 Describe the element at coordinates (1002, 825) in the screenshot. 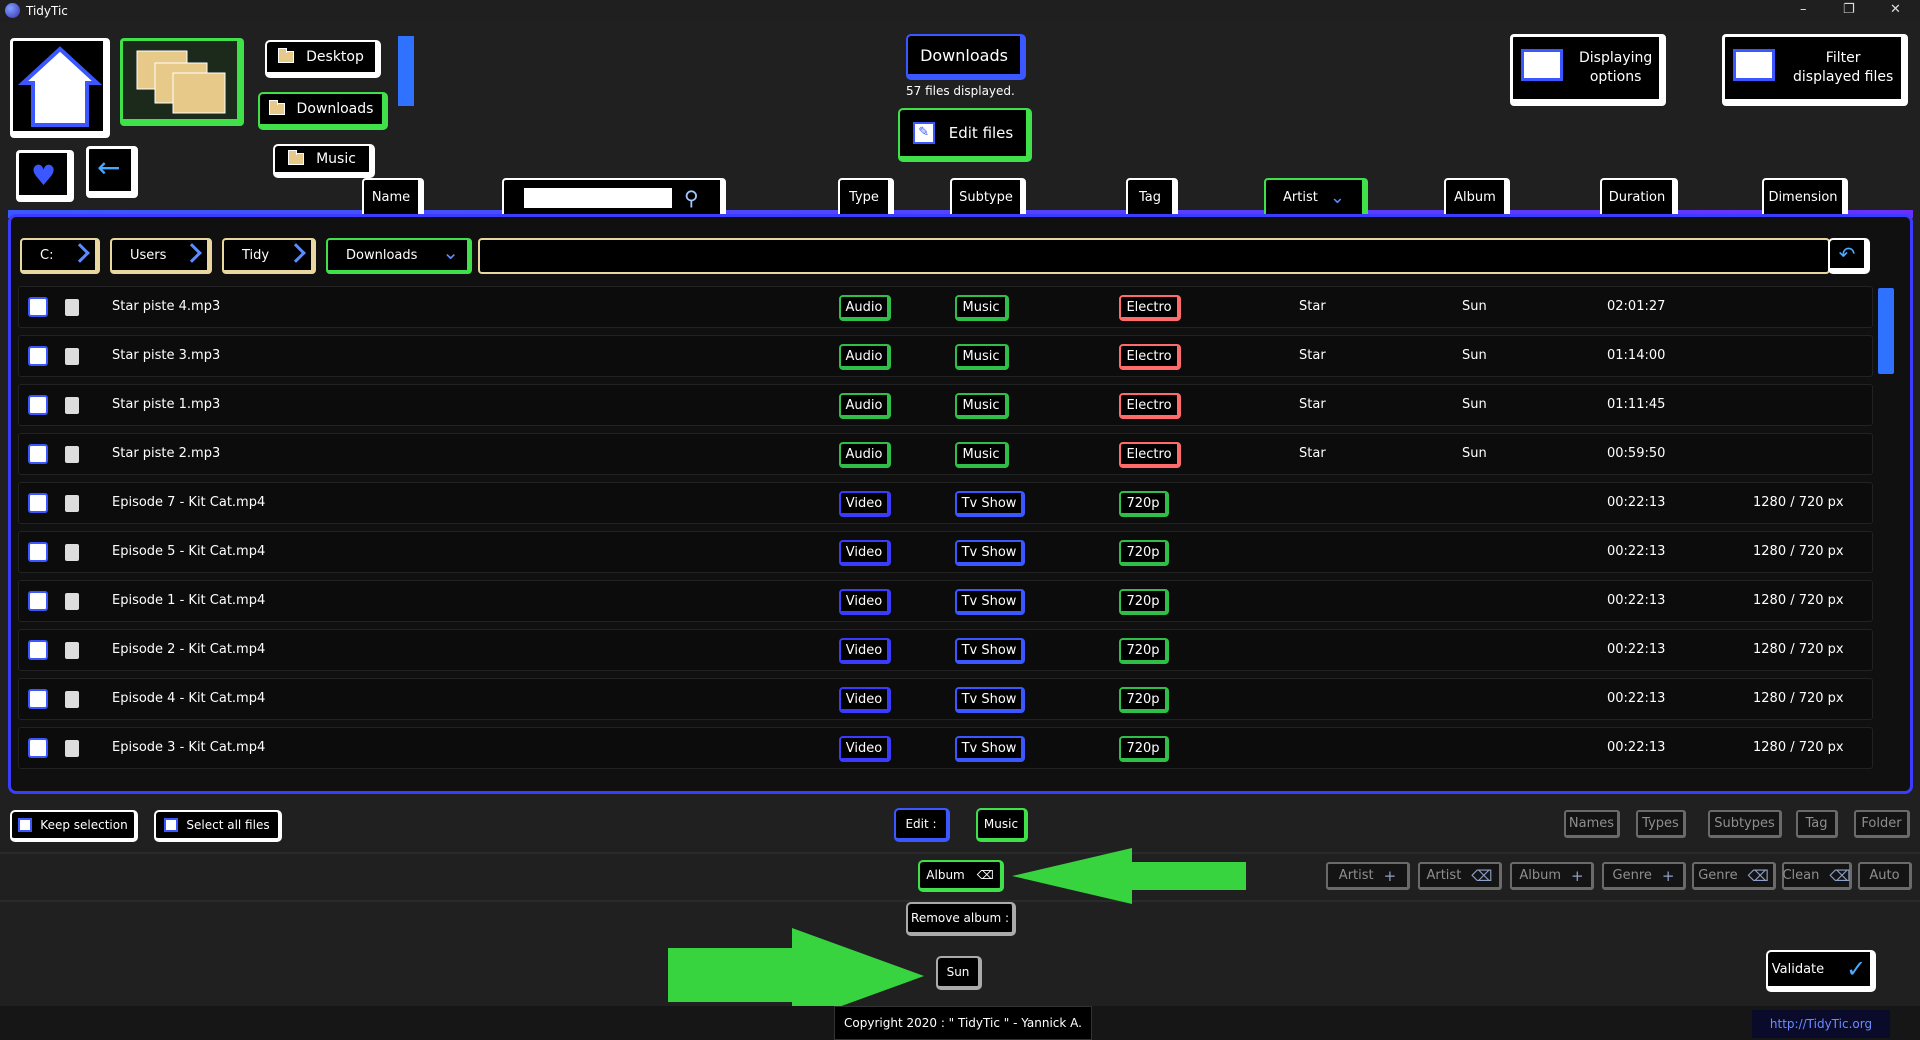

I see `music-edit-button: Music` at that location.